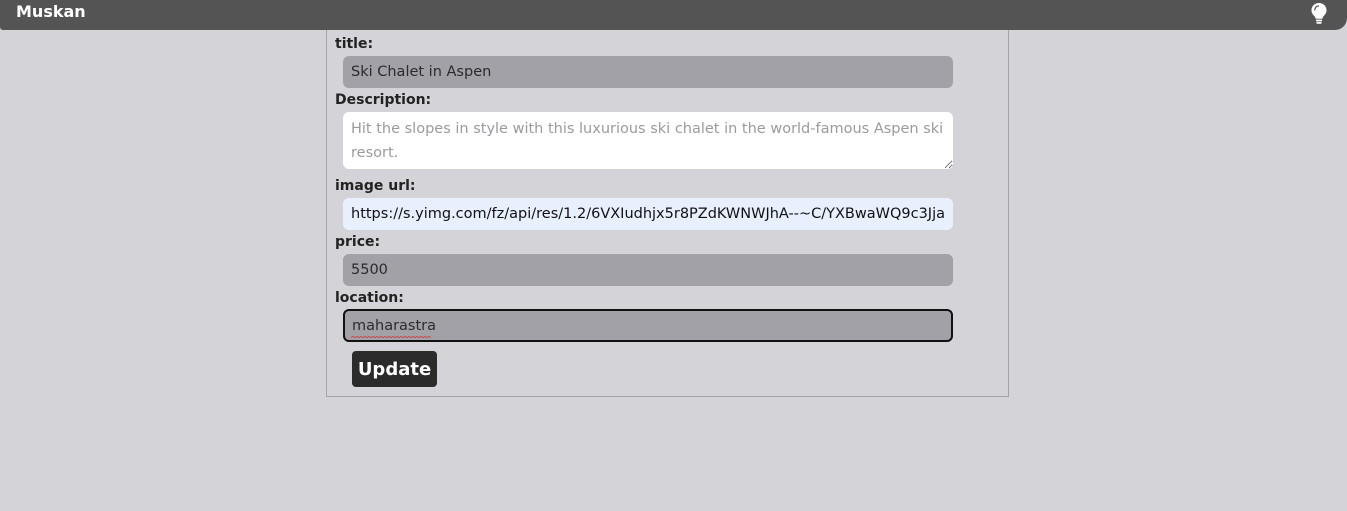 The image size is (1347, 511). Describe the element at coordinates (51, 12) in the screenshot. I see `brand-name: Muskan` at that location.